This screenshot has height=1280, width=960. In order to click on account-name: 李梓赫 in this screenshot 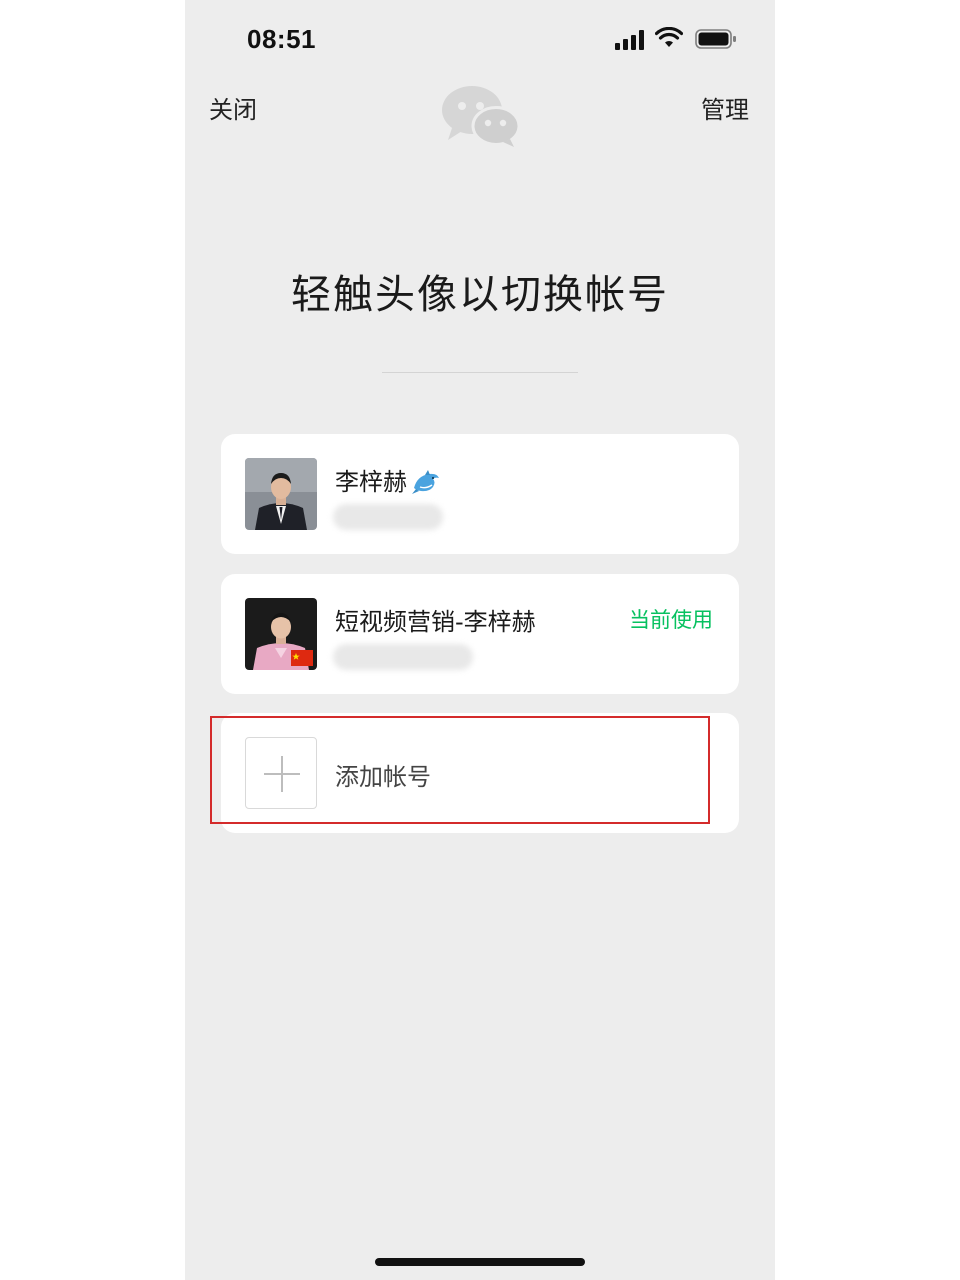, I will do `click(388, 480)`.